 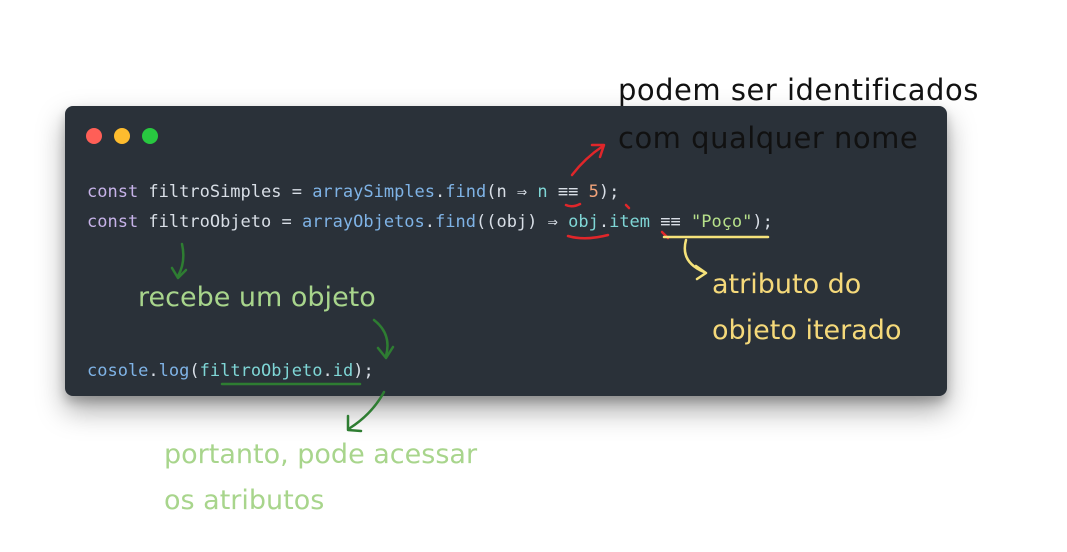 I want to click on red-underline-n-use, so click(x=627, y=206).